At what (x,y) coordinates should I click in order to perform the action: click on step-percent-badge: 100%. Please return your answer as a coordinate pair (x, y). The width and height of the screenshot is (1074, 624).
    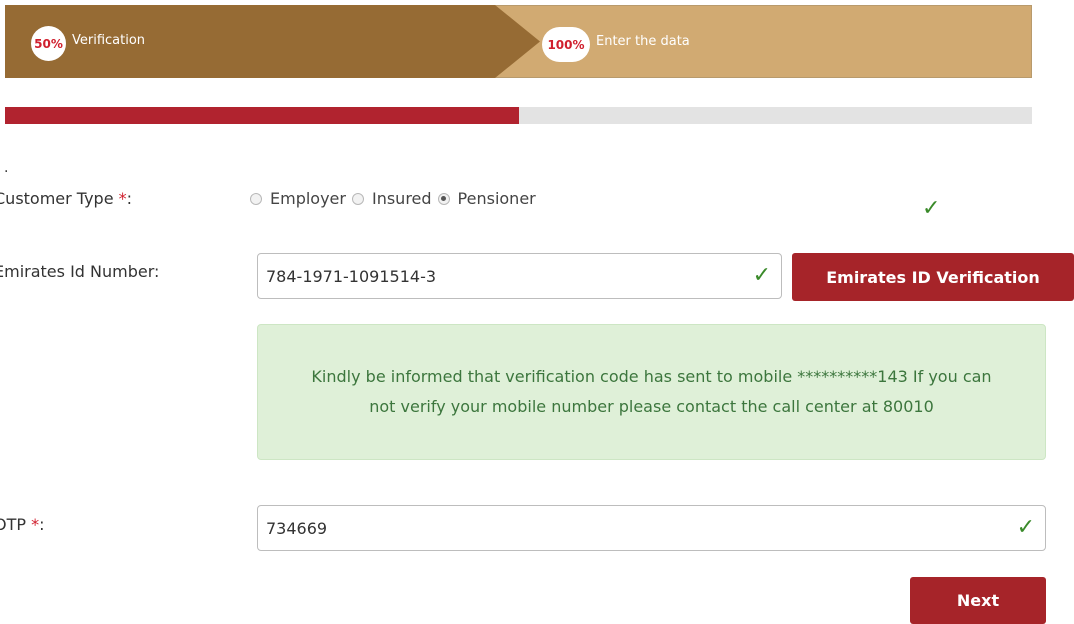
    Looking at the image, I should click on (566, 44).